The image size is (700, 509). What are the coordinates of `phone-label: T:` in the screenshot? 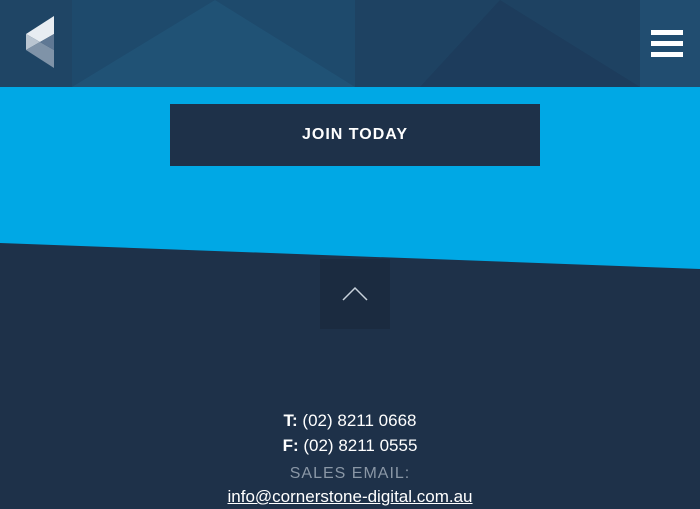 It's located at (290, 420).